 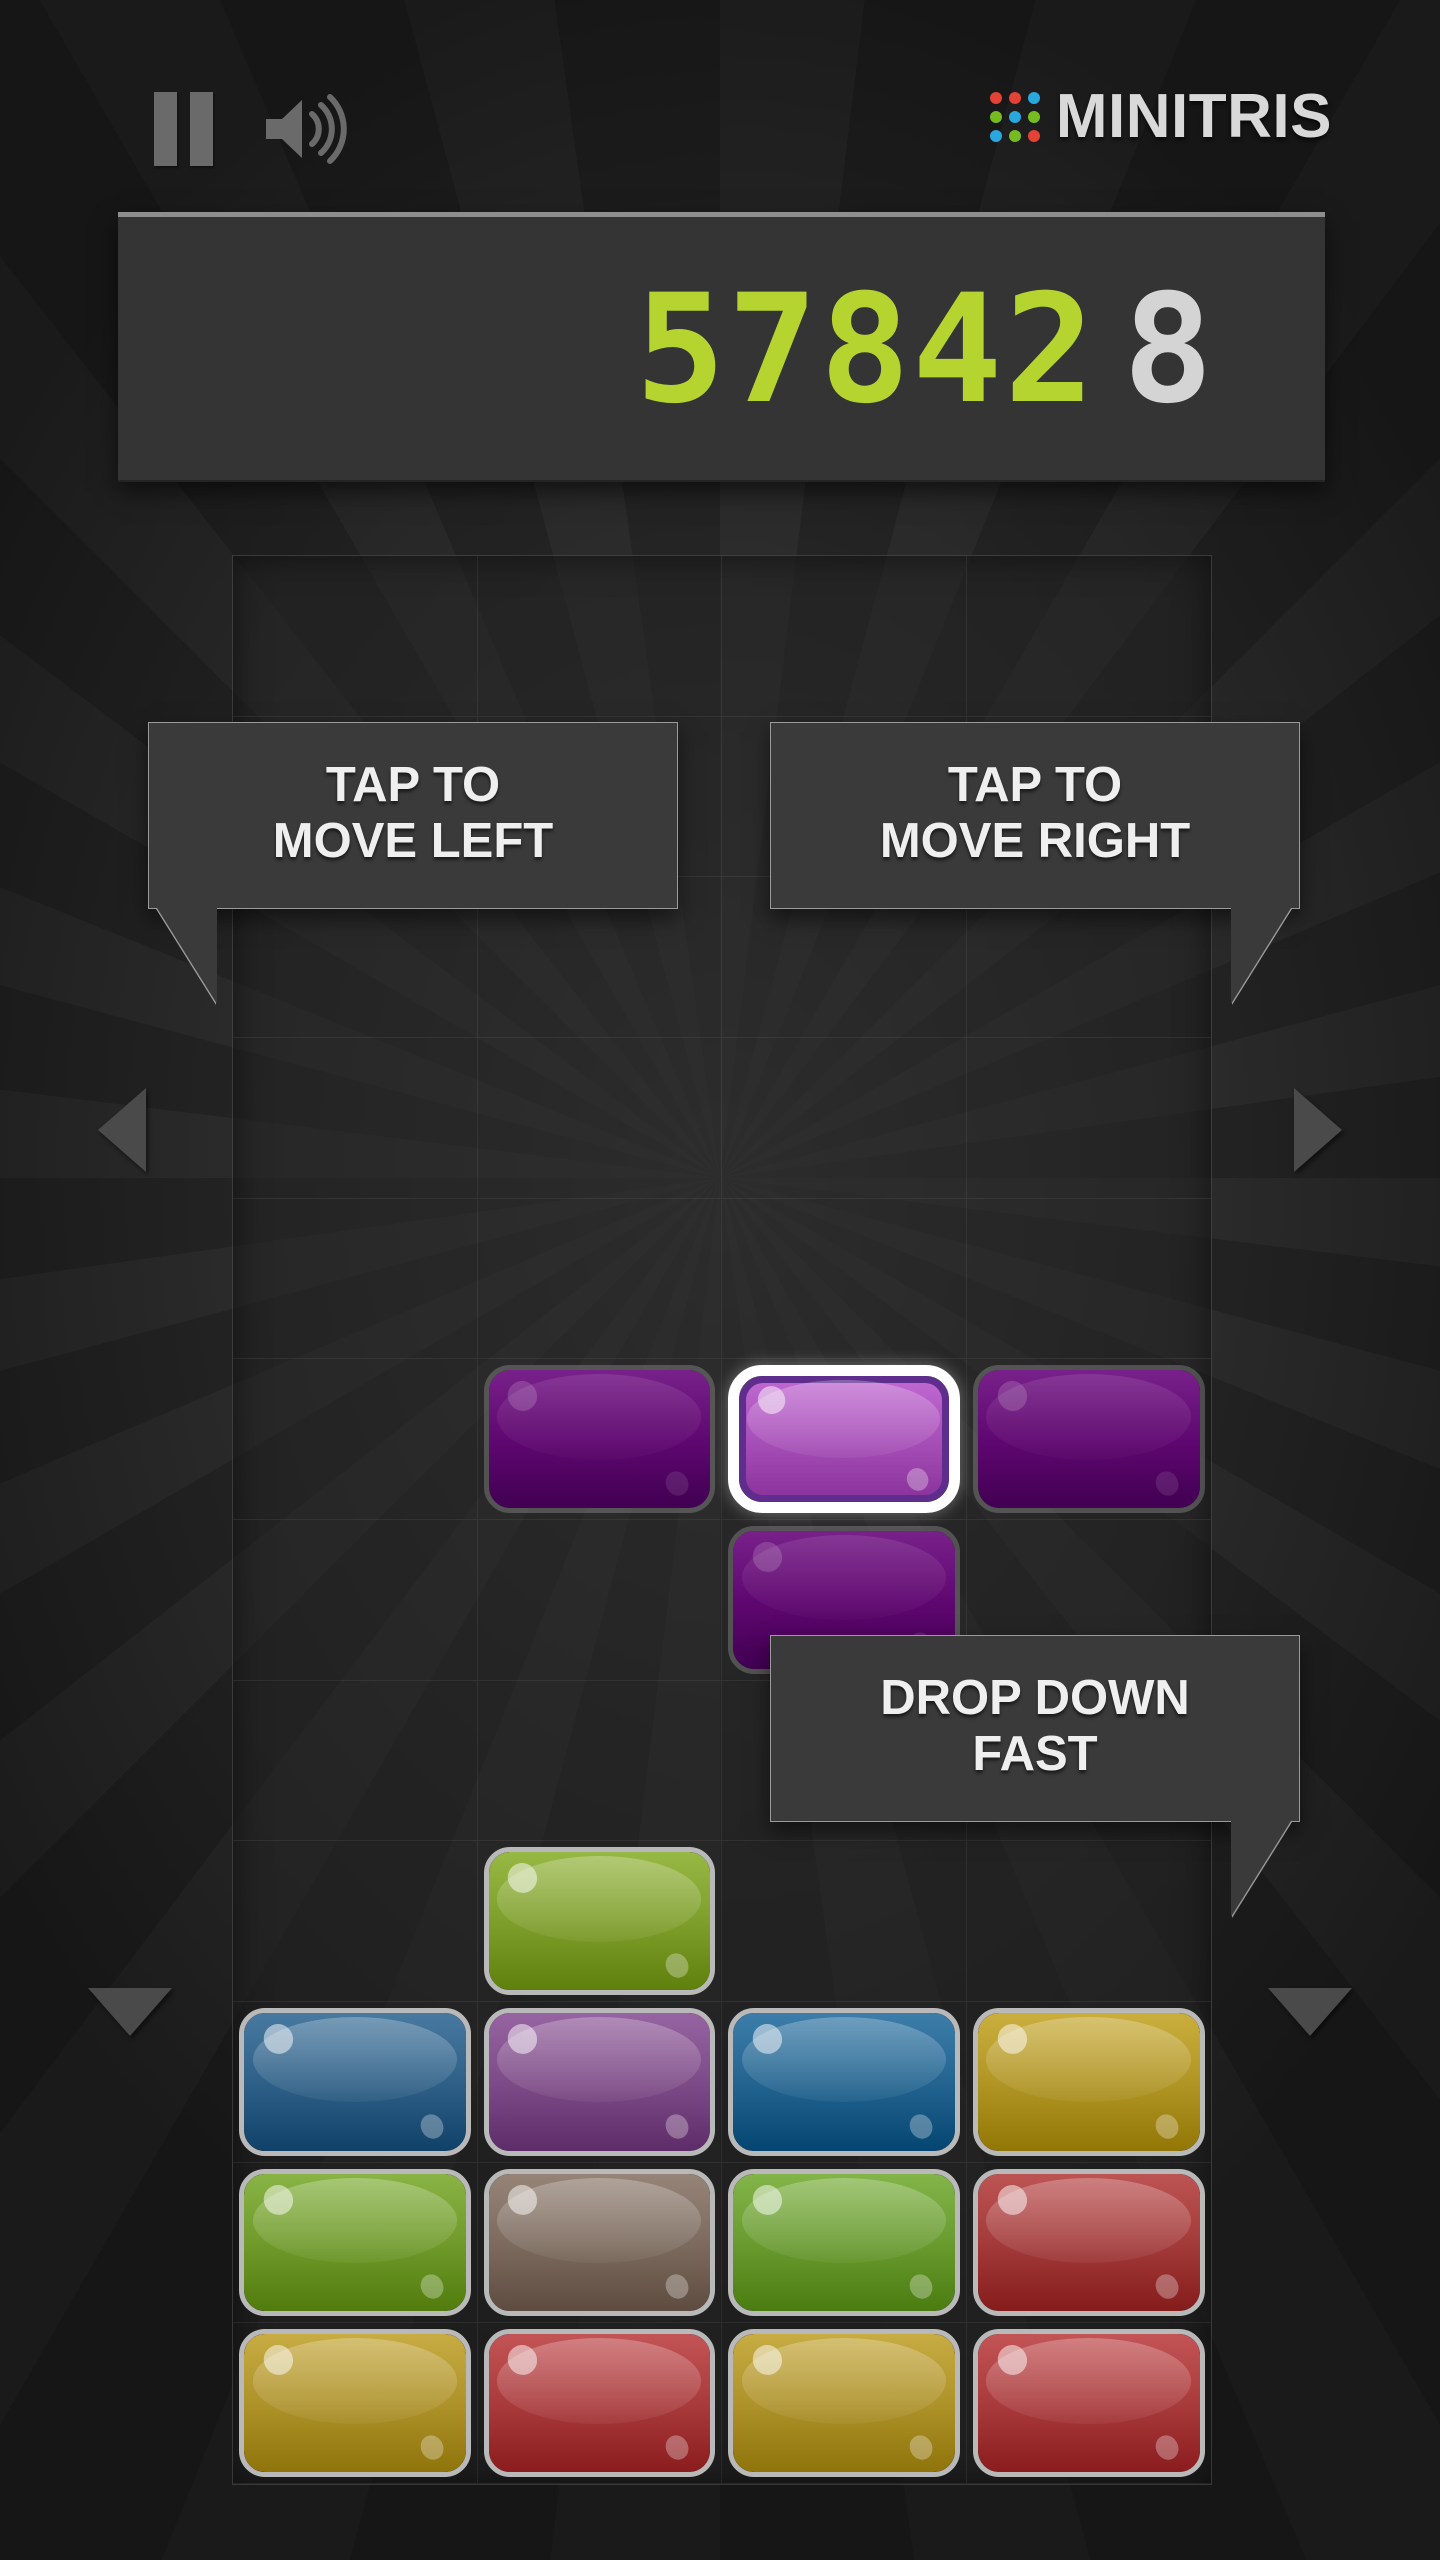 I want to click on grid-cell-r5-c2, so click(x=844, y=1439).